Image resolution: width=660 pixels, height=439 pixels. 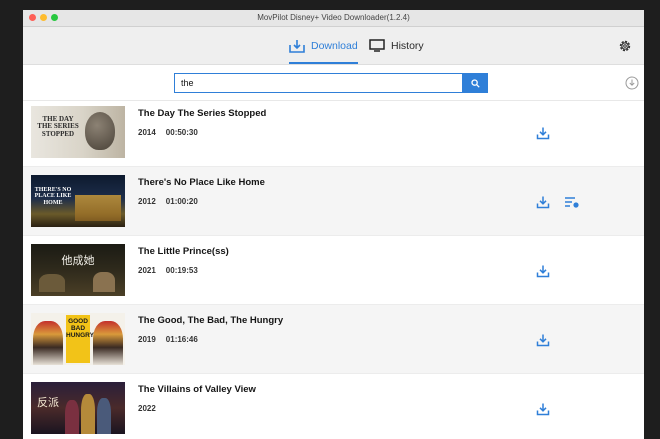 I want to click on video-year: 2022, so click(x=147, y=408).